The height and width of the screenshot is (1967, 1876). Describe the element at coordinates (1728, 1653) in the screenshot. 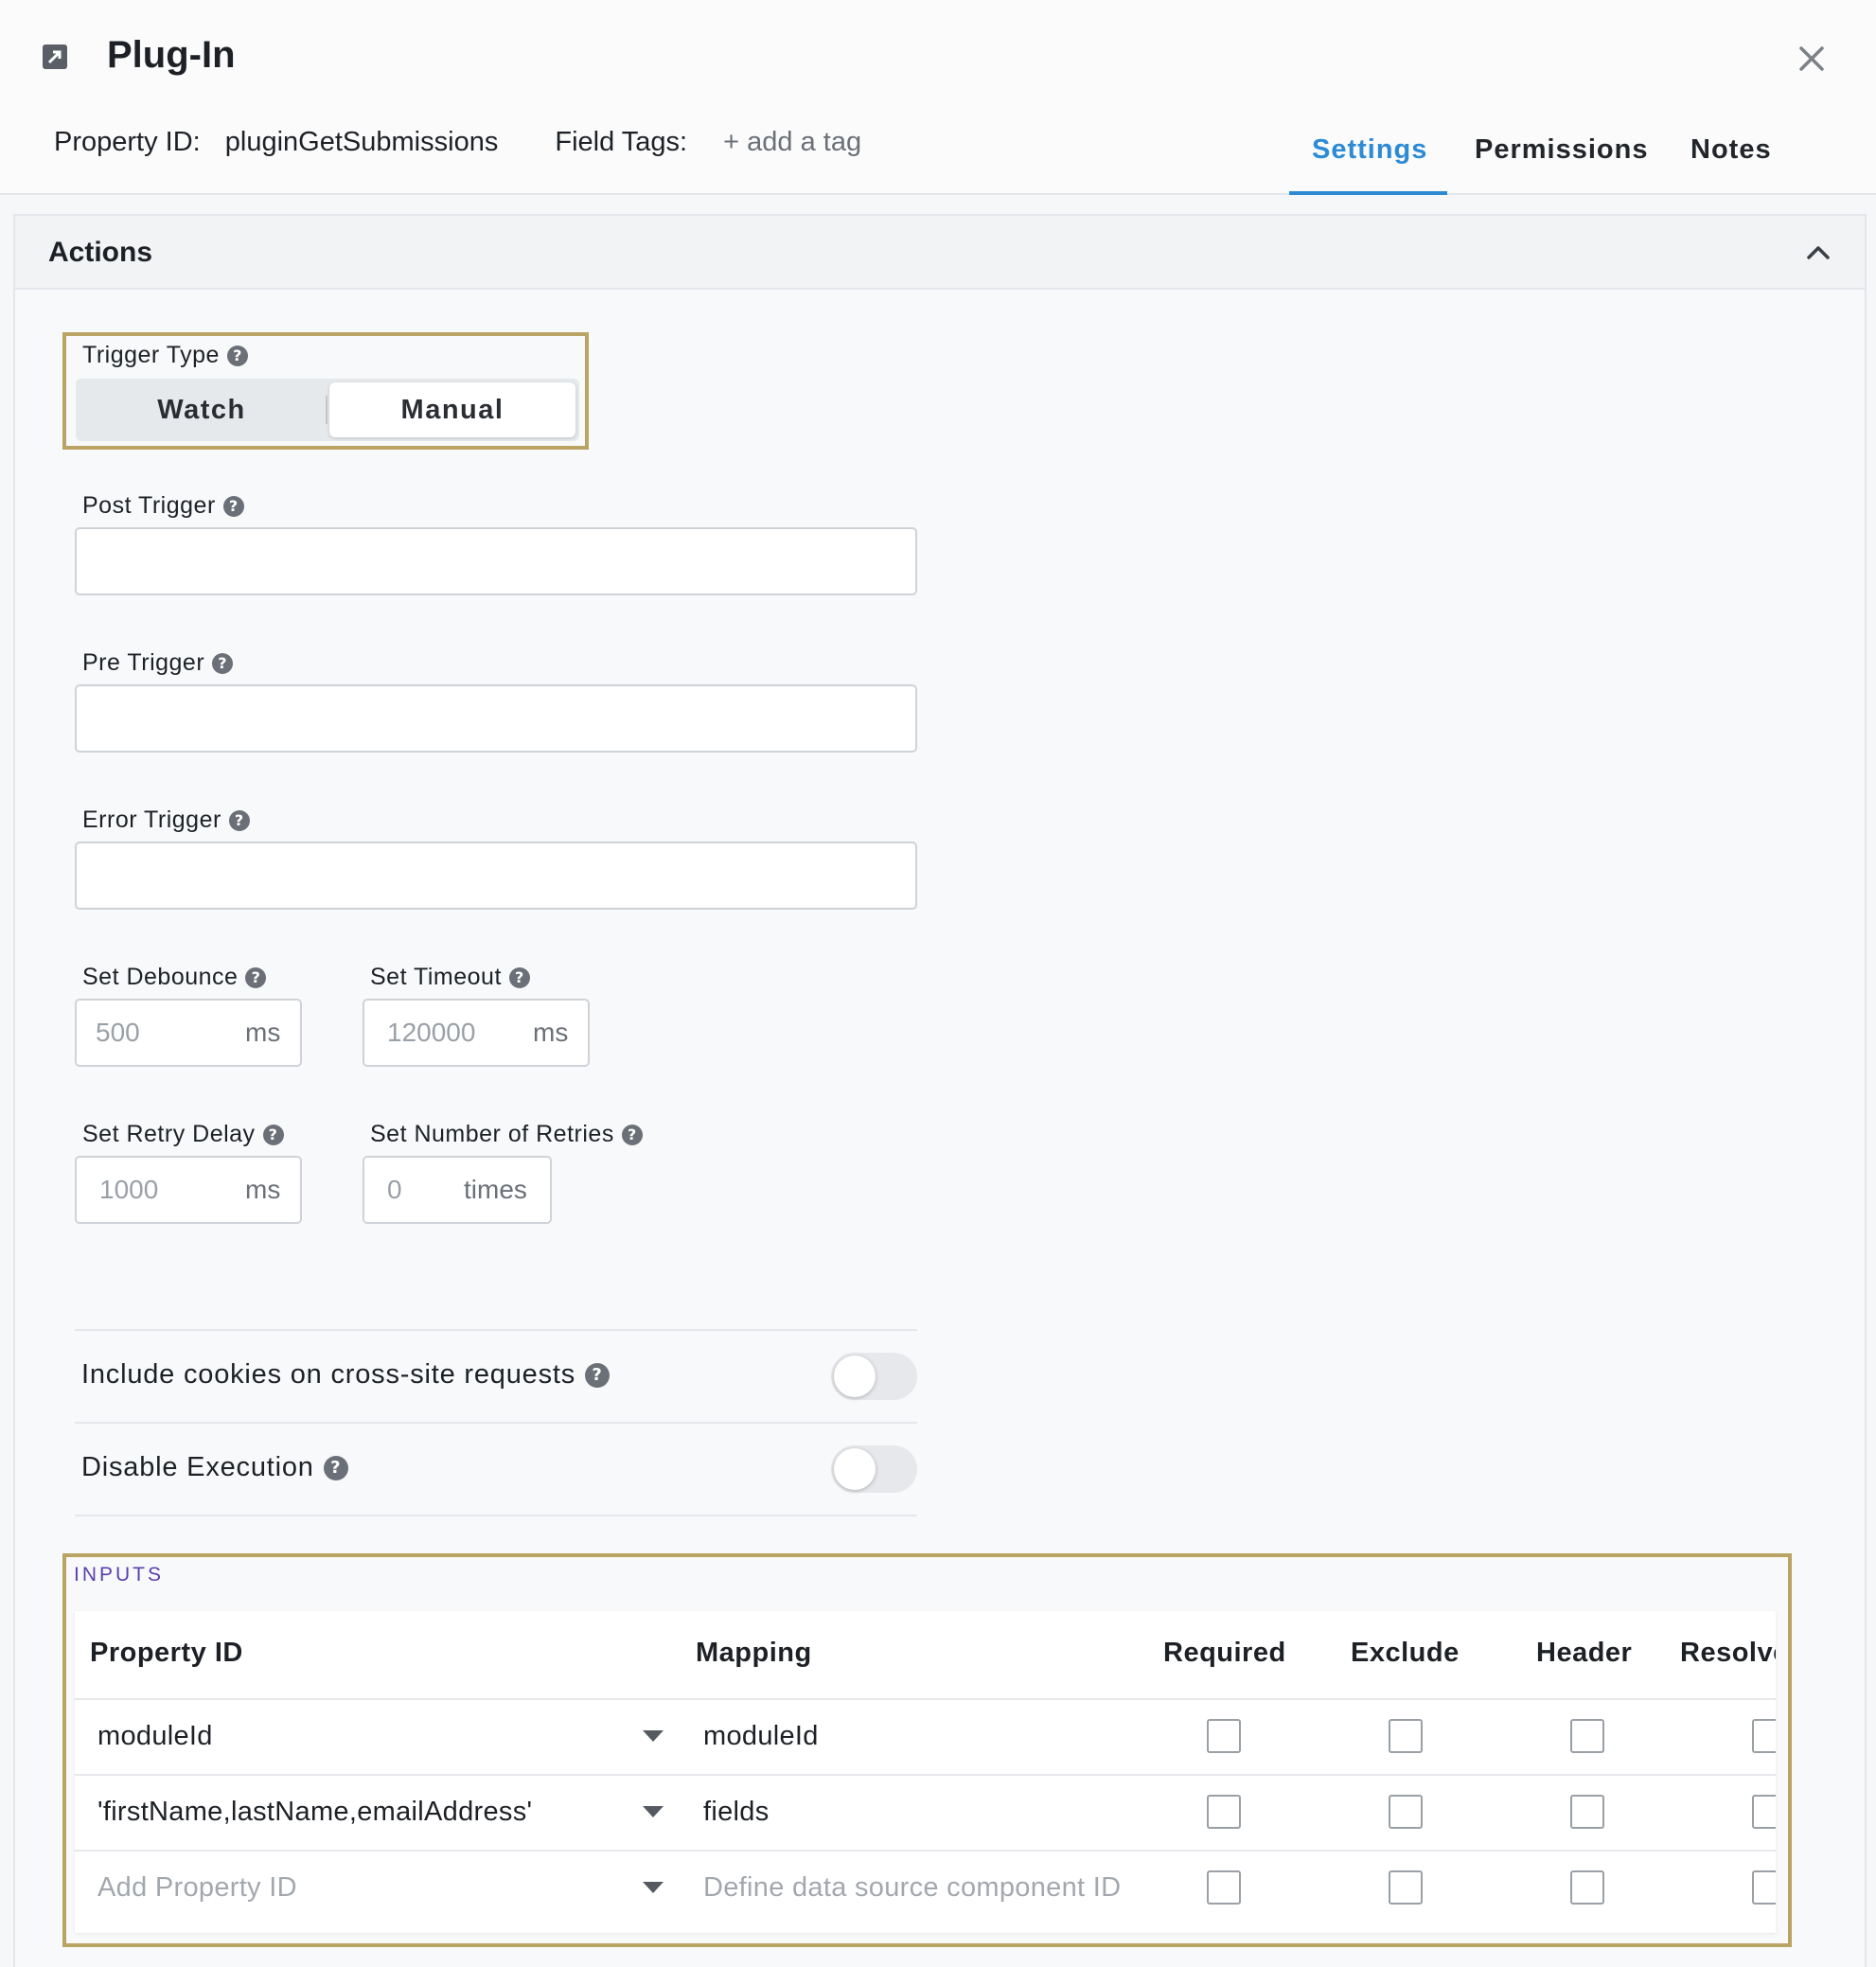

I see `column-header-resolve: Resolve` at that location.